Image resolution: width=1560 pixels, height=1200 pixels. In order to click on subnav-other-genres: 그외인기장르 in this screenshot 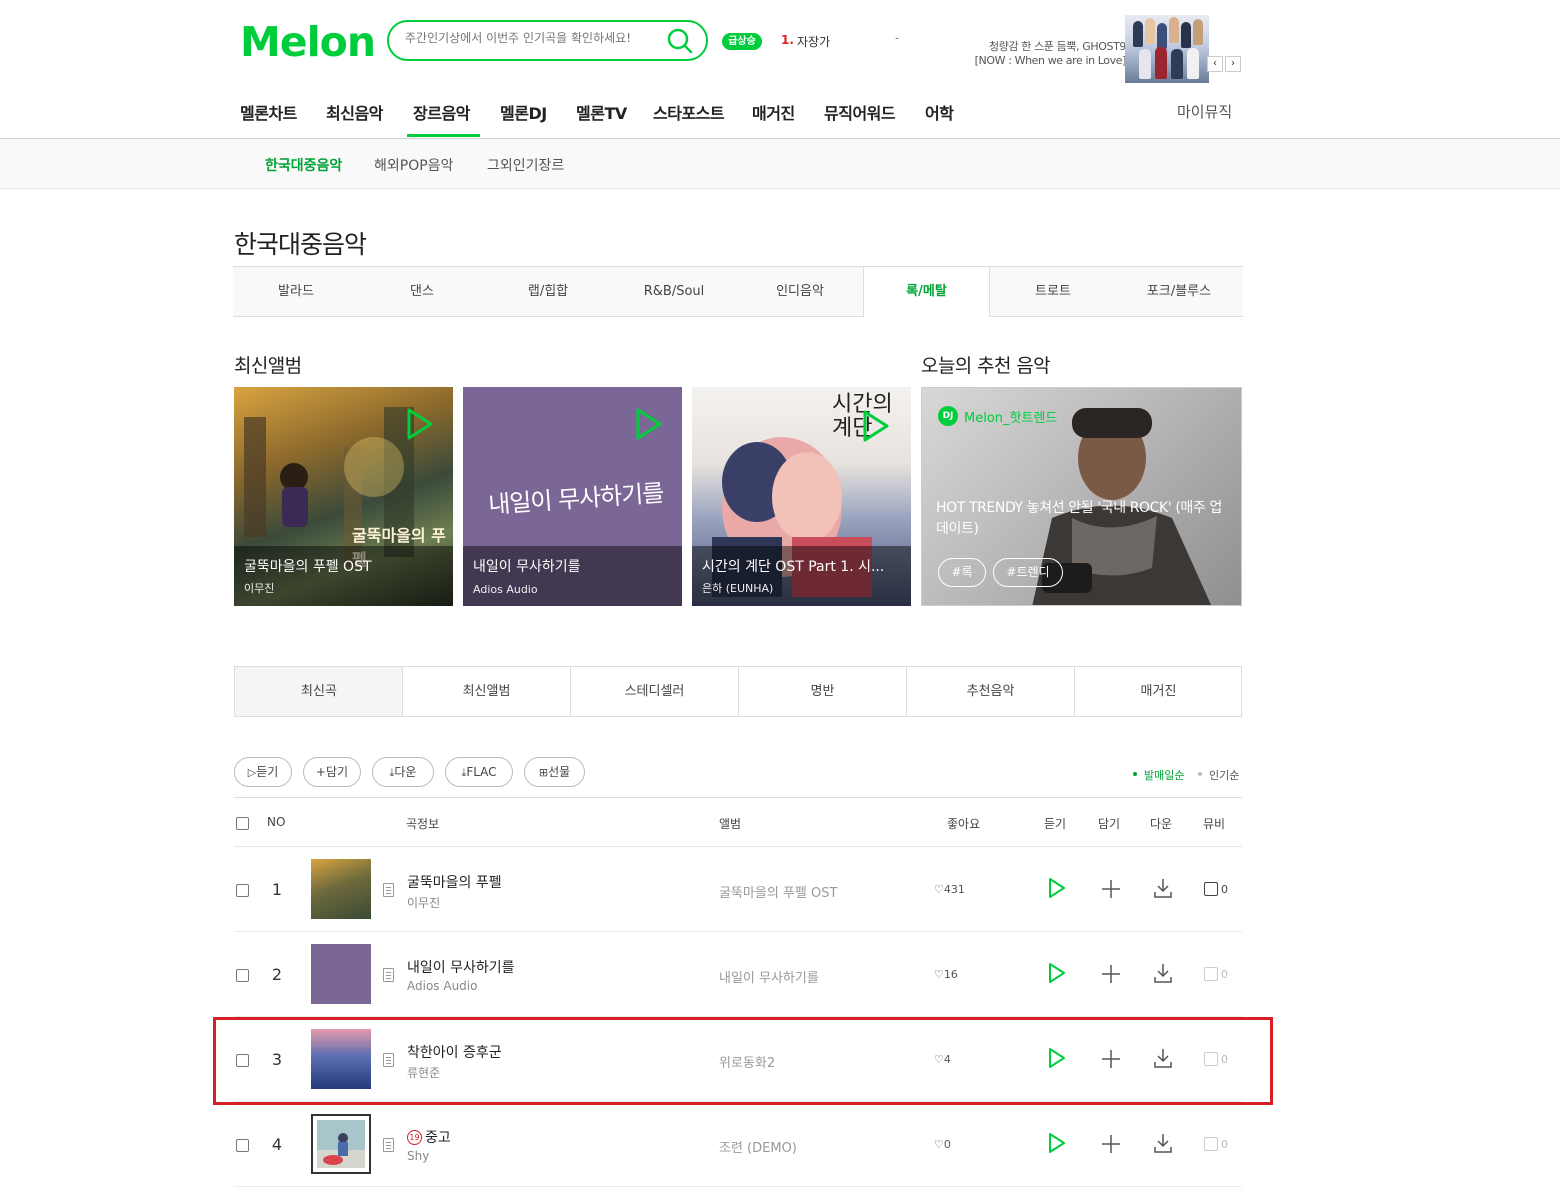, I will do `click(525, 165)`.